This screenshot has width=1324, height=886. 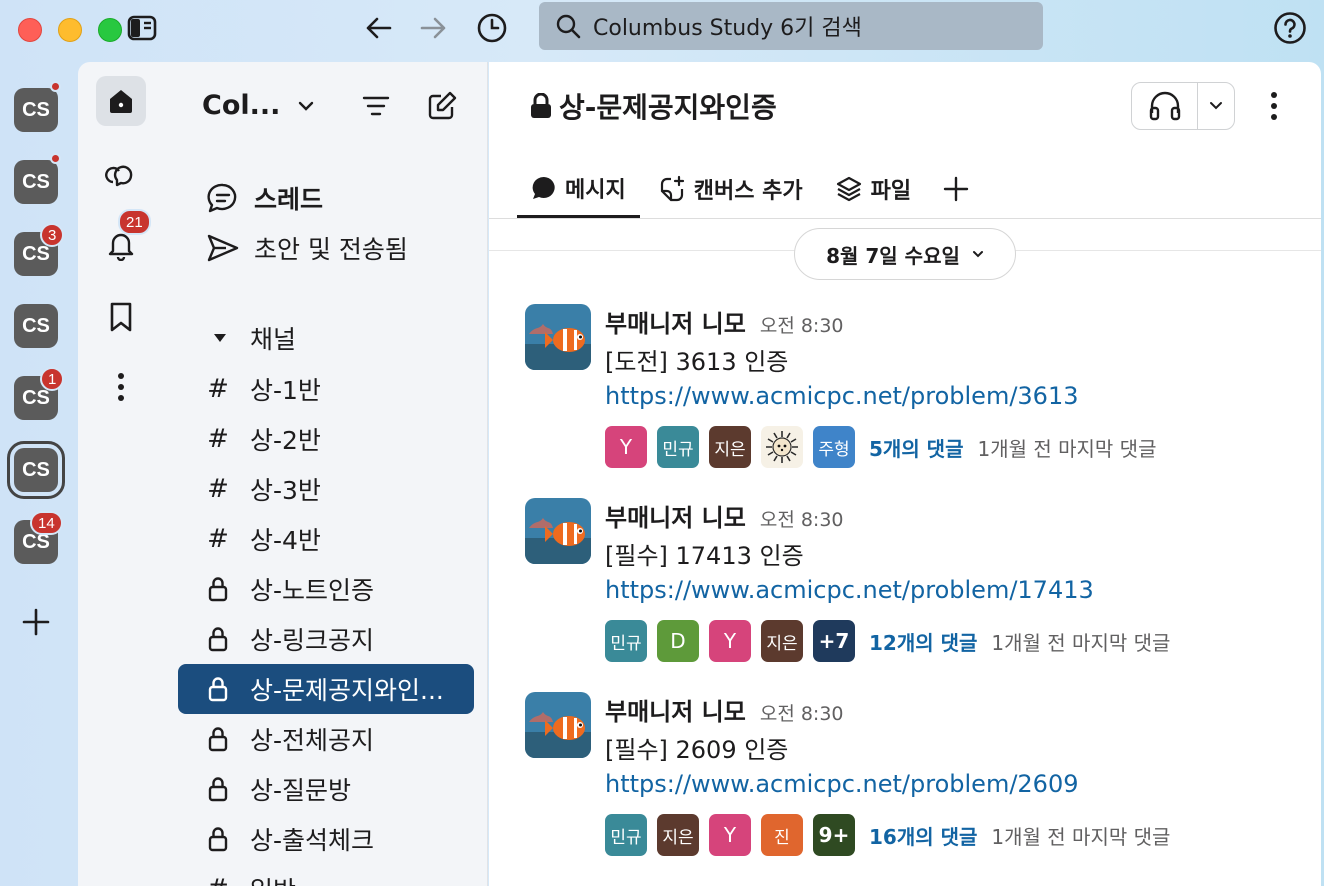 What do you see at coordinates (326, 389) in the screenshot?
I see `channel-item: # 상-1반` at bounding box center [326, 389].